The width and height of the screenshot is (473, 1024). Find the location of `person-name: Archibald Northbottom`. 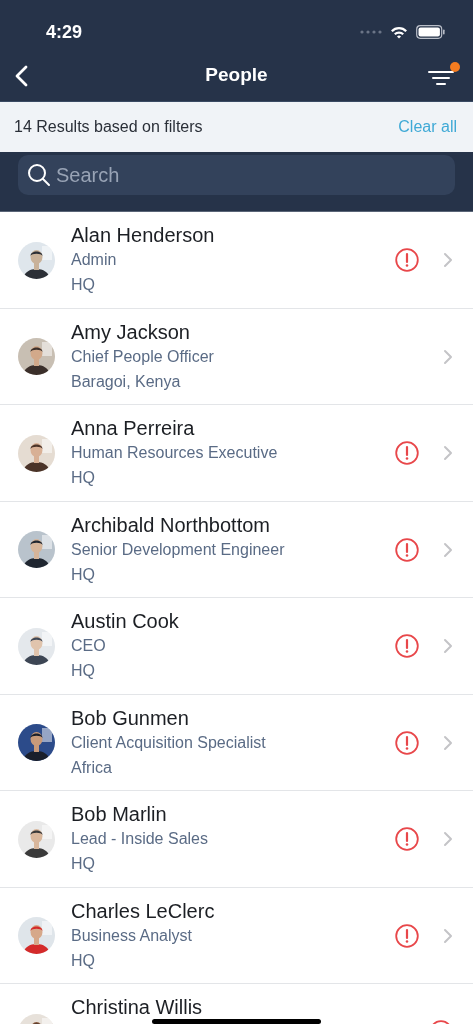

person-name: Archibald Northbottom is located at coordinates (171, 524).